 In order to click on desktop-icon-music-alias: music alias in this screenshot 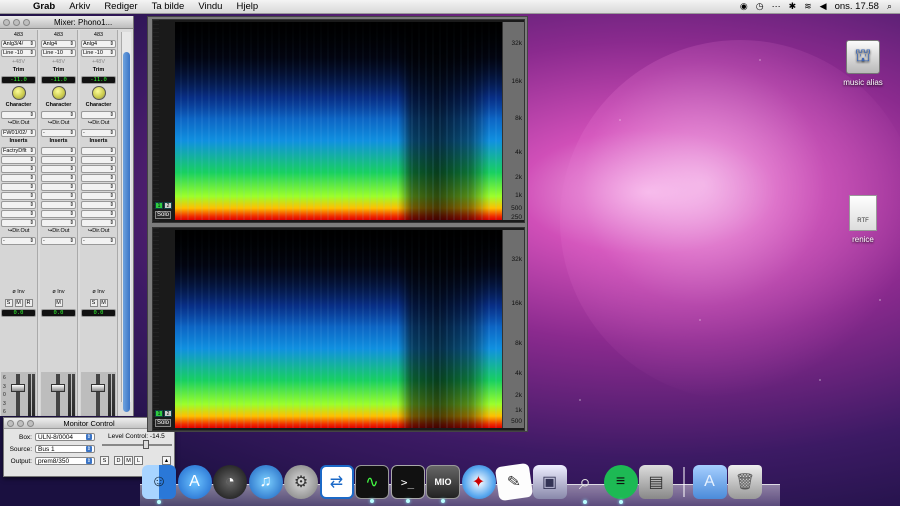, I will do `click(863, 63)`.